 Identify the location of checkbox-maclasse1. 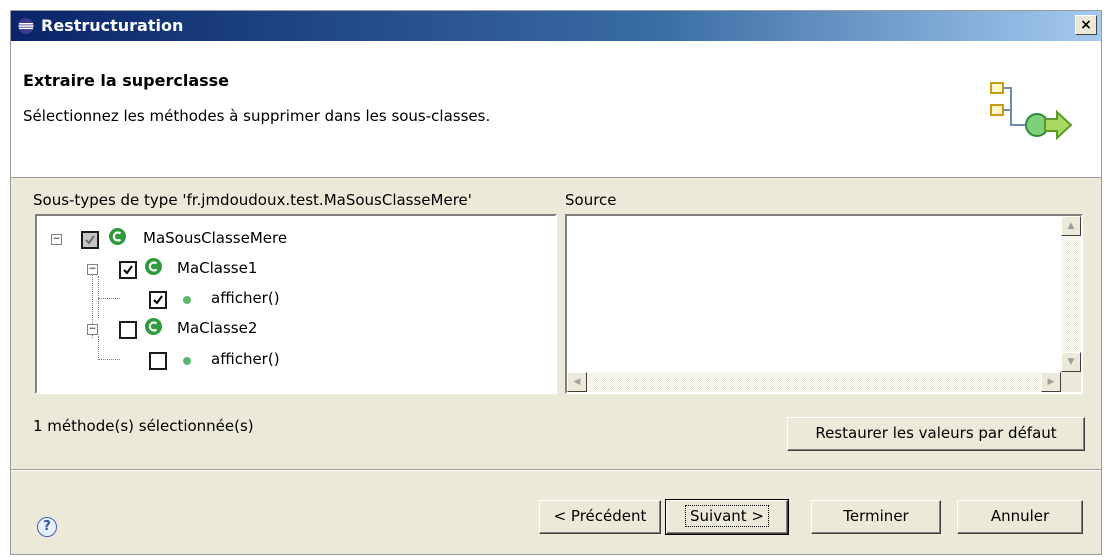
(128, 270).